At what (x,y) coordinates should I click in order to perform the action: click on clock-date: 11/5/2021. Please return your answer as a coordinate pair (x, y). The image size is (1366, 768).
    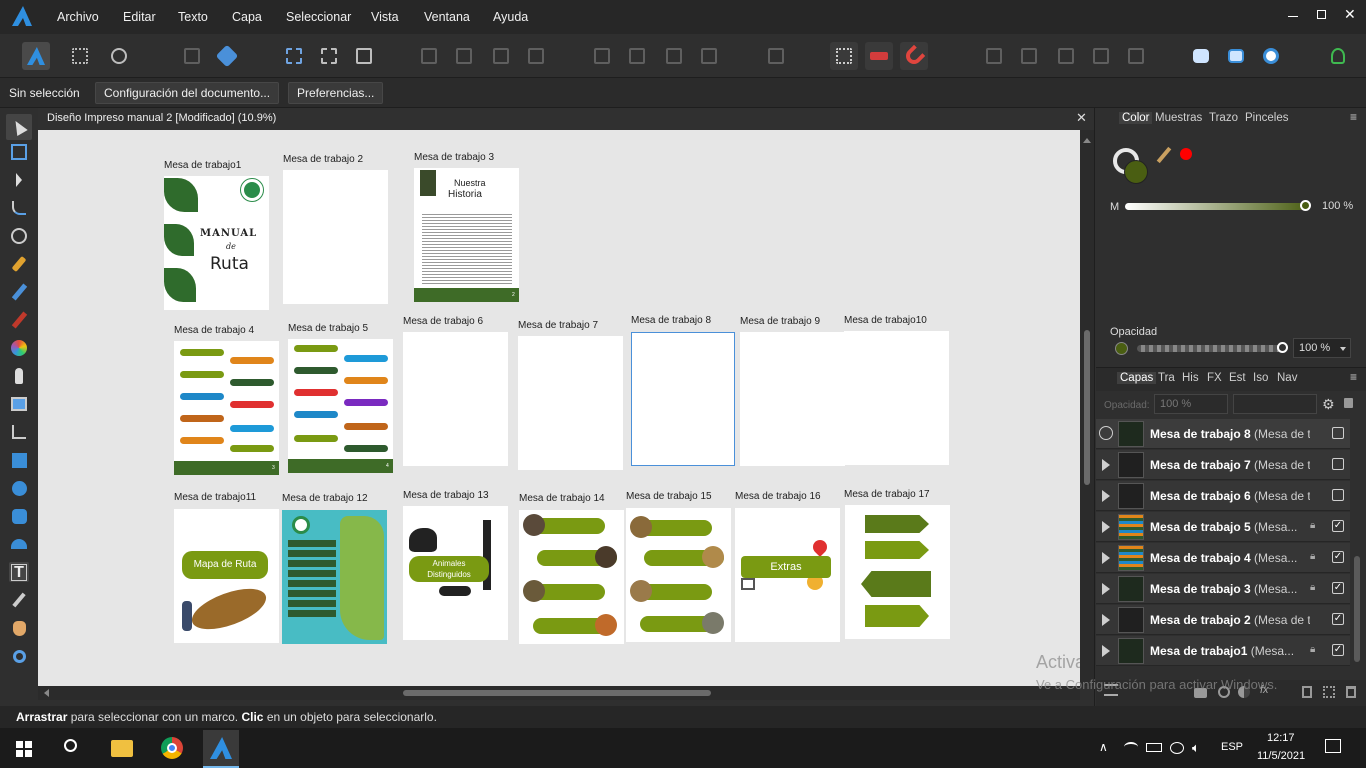
    Looking at the image, I should click on (1281, 756).